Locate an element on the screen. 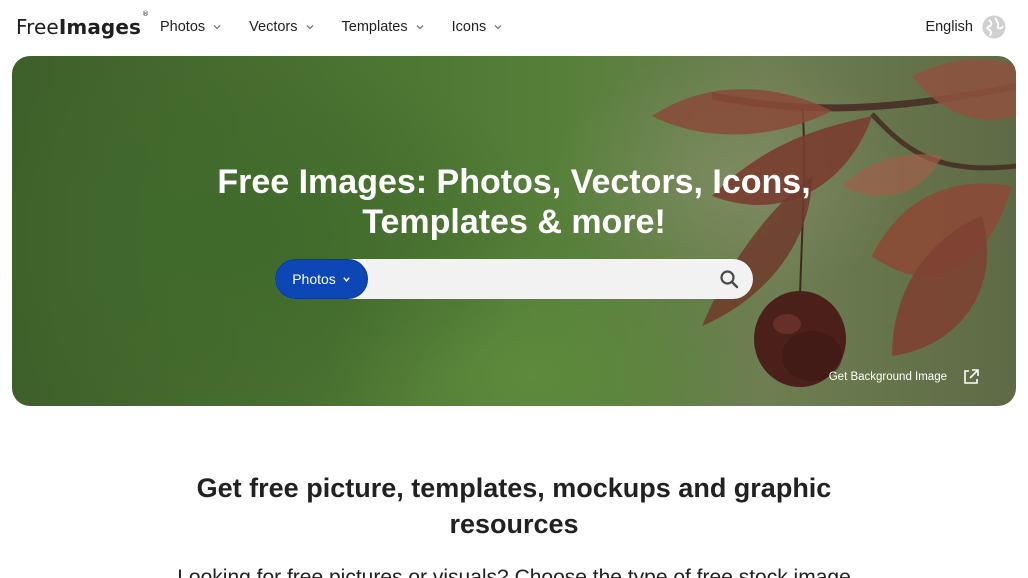 The width and height of the screenshot is (1028, 578). external-link-icon is located at coordinates (971, 376).